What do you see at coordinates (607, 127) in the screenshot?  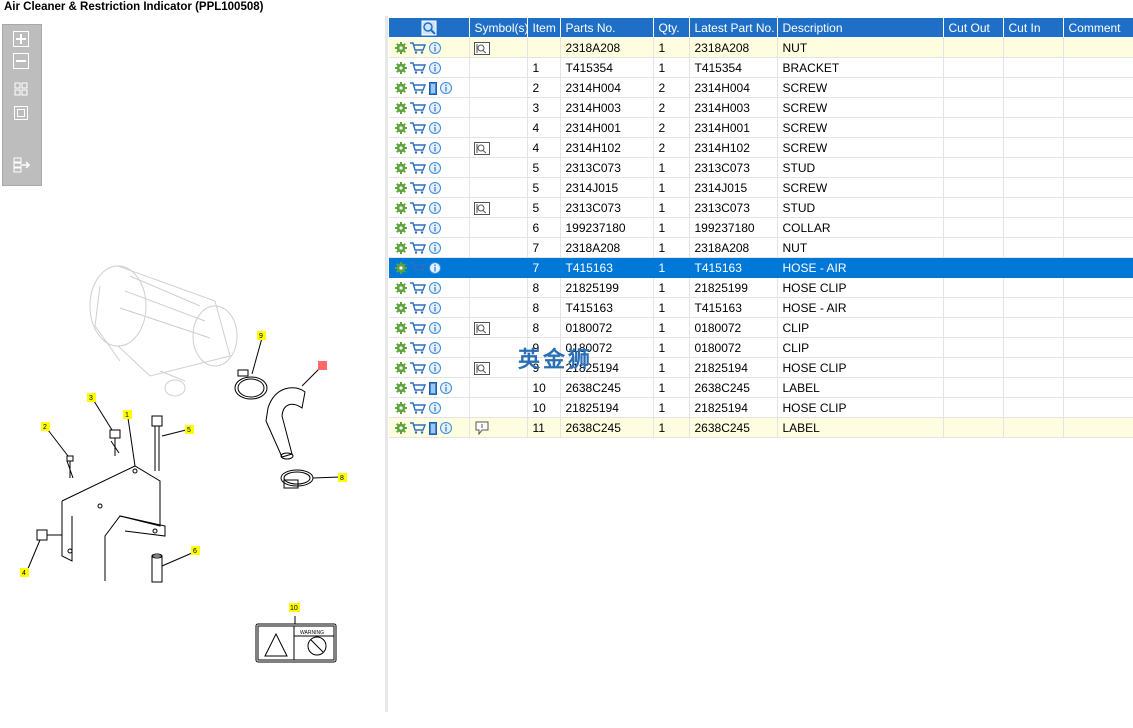 I see `parts-no-cell: 2314H001` at bounding box center [607, 127].